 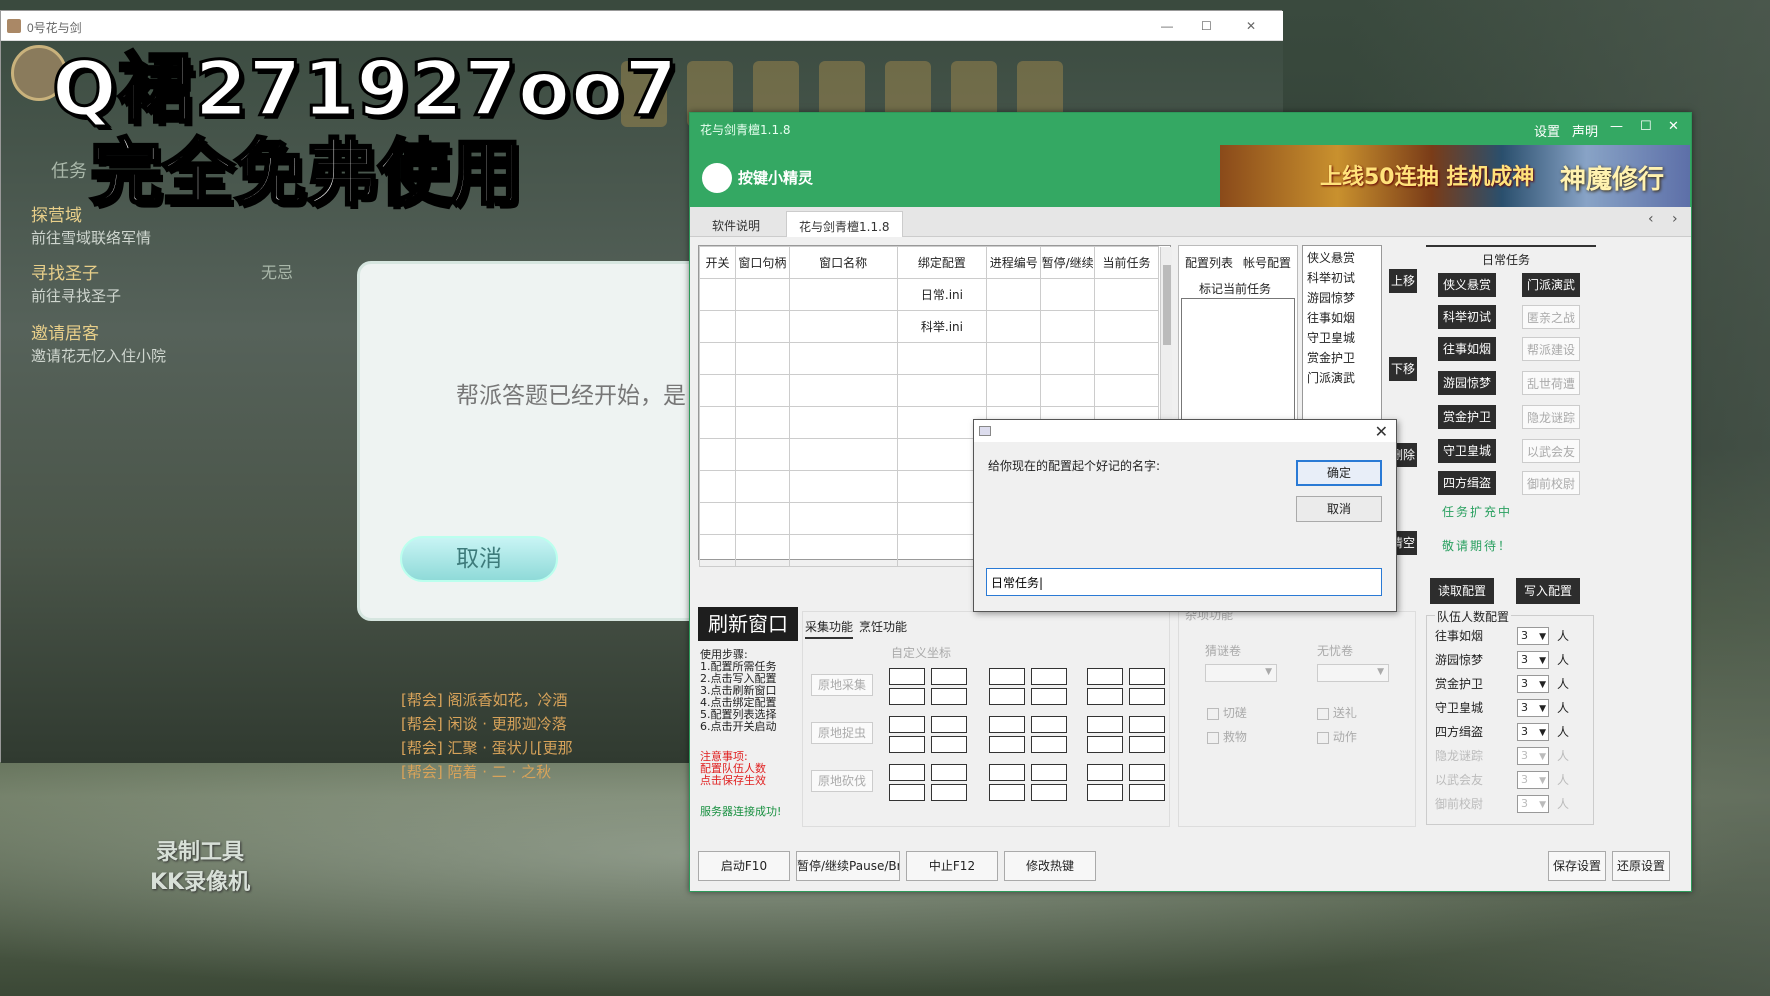 What do you see at coordinates (1403, 281) in the screenshot?
I see `move-up-button: 上移` at bounding box center [1403, 281].